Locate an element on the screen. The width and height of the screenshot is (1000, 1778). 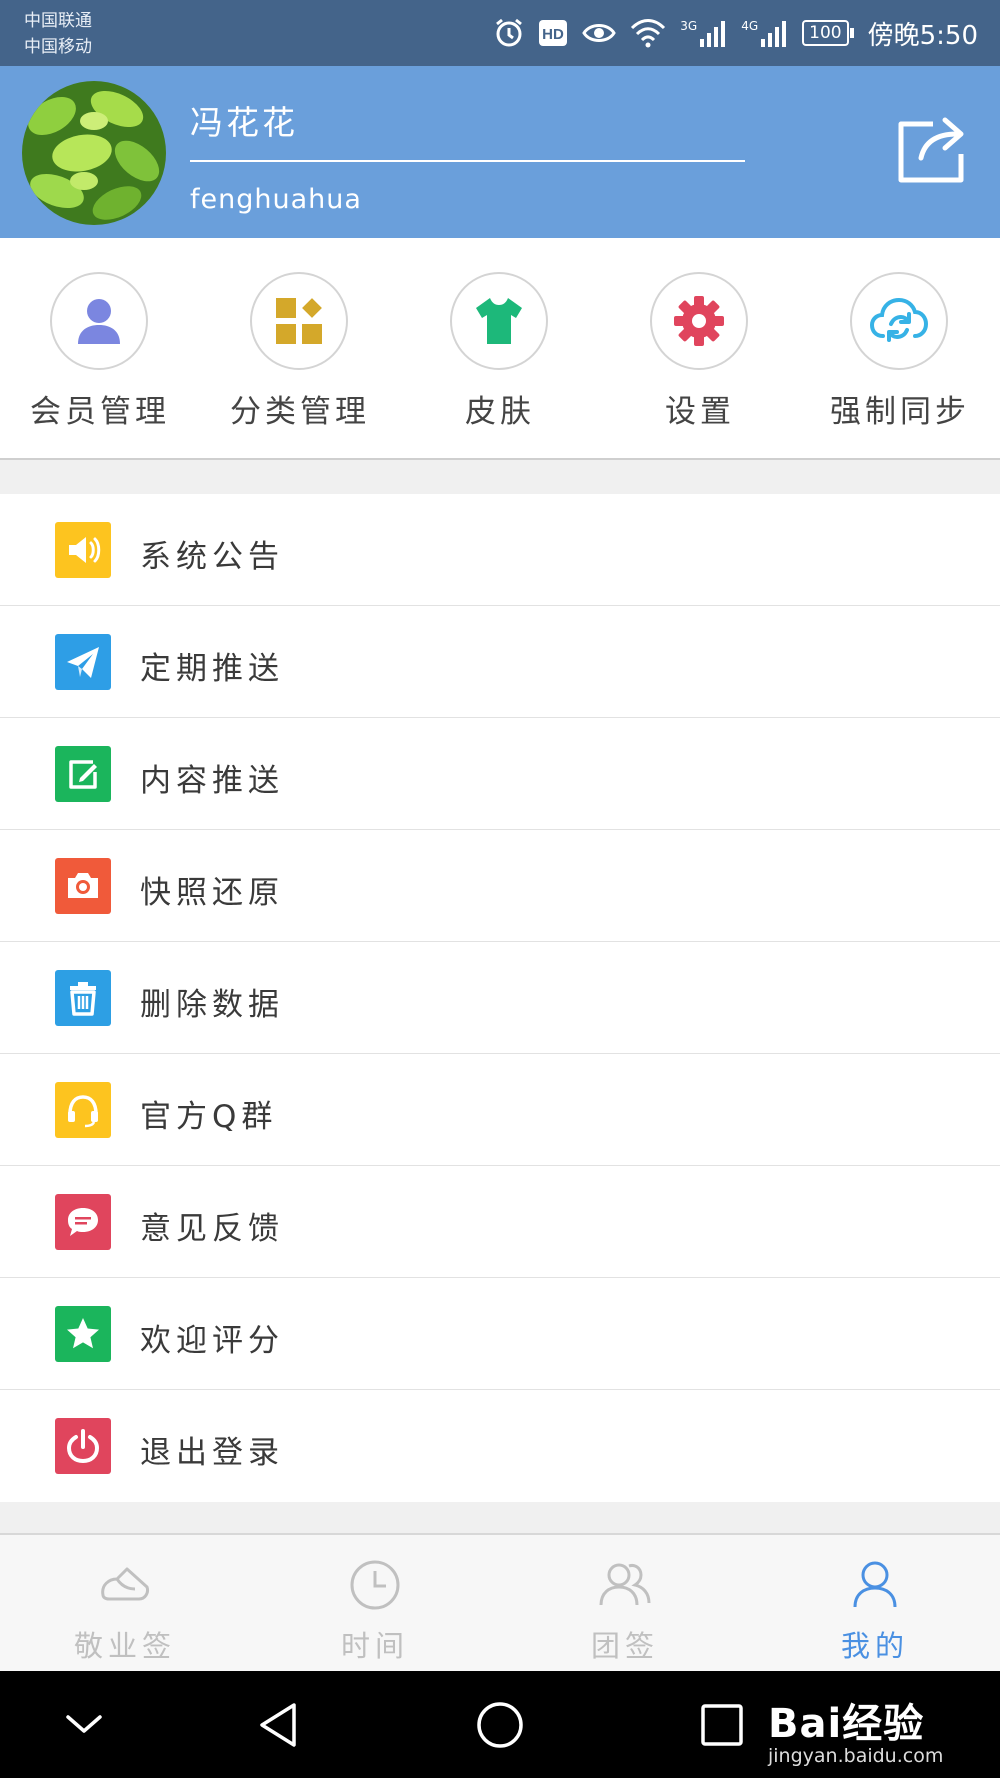
tab-mine: 我的 is located at coordinates (875, 1603).